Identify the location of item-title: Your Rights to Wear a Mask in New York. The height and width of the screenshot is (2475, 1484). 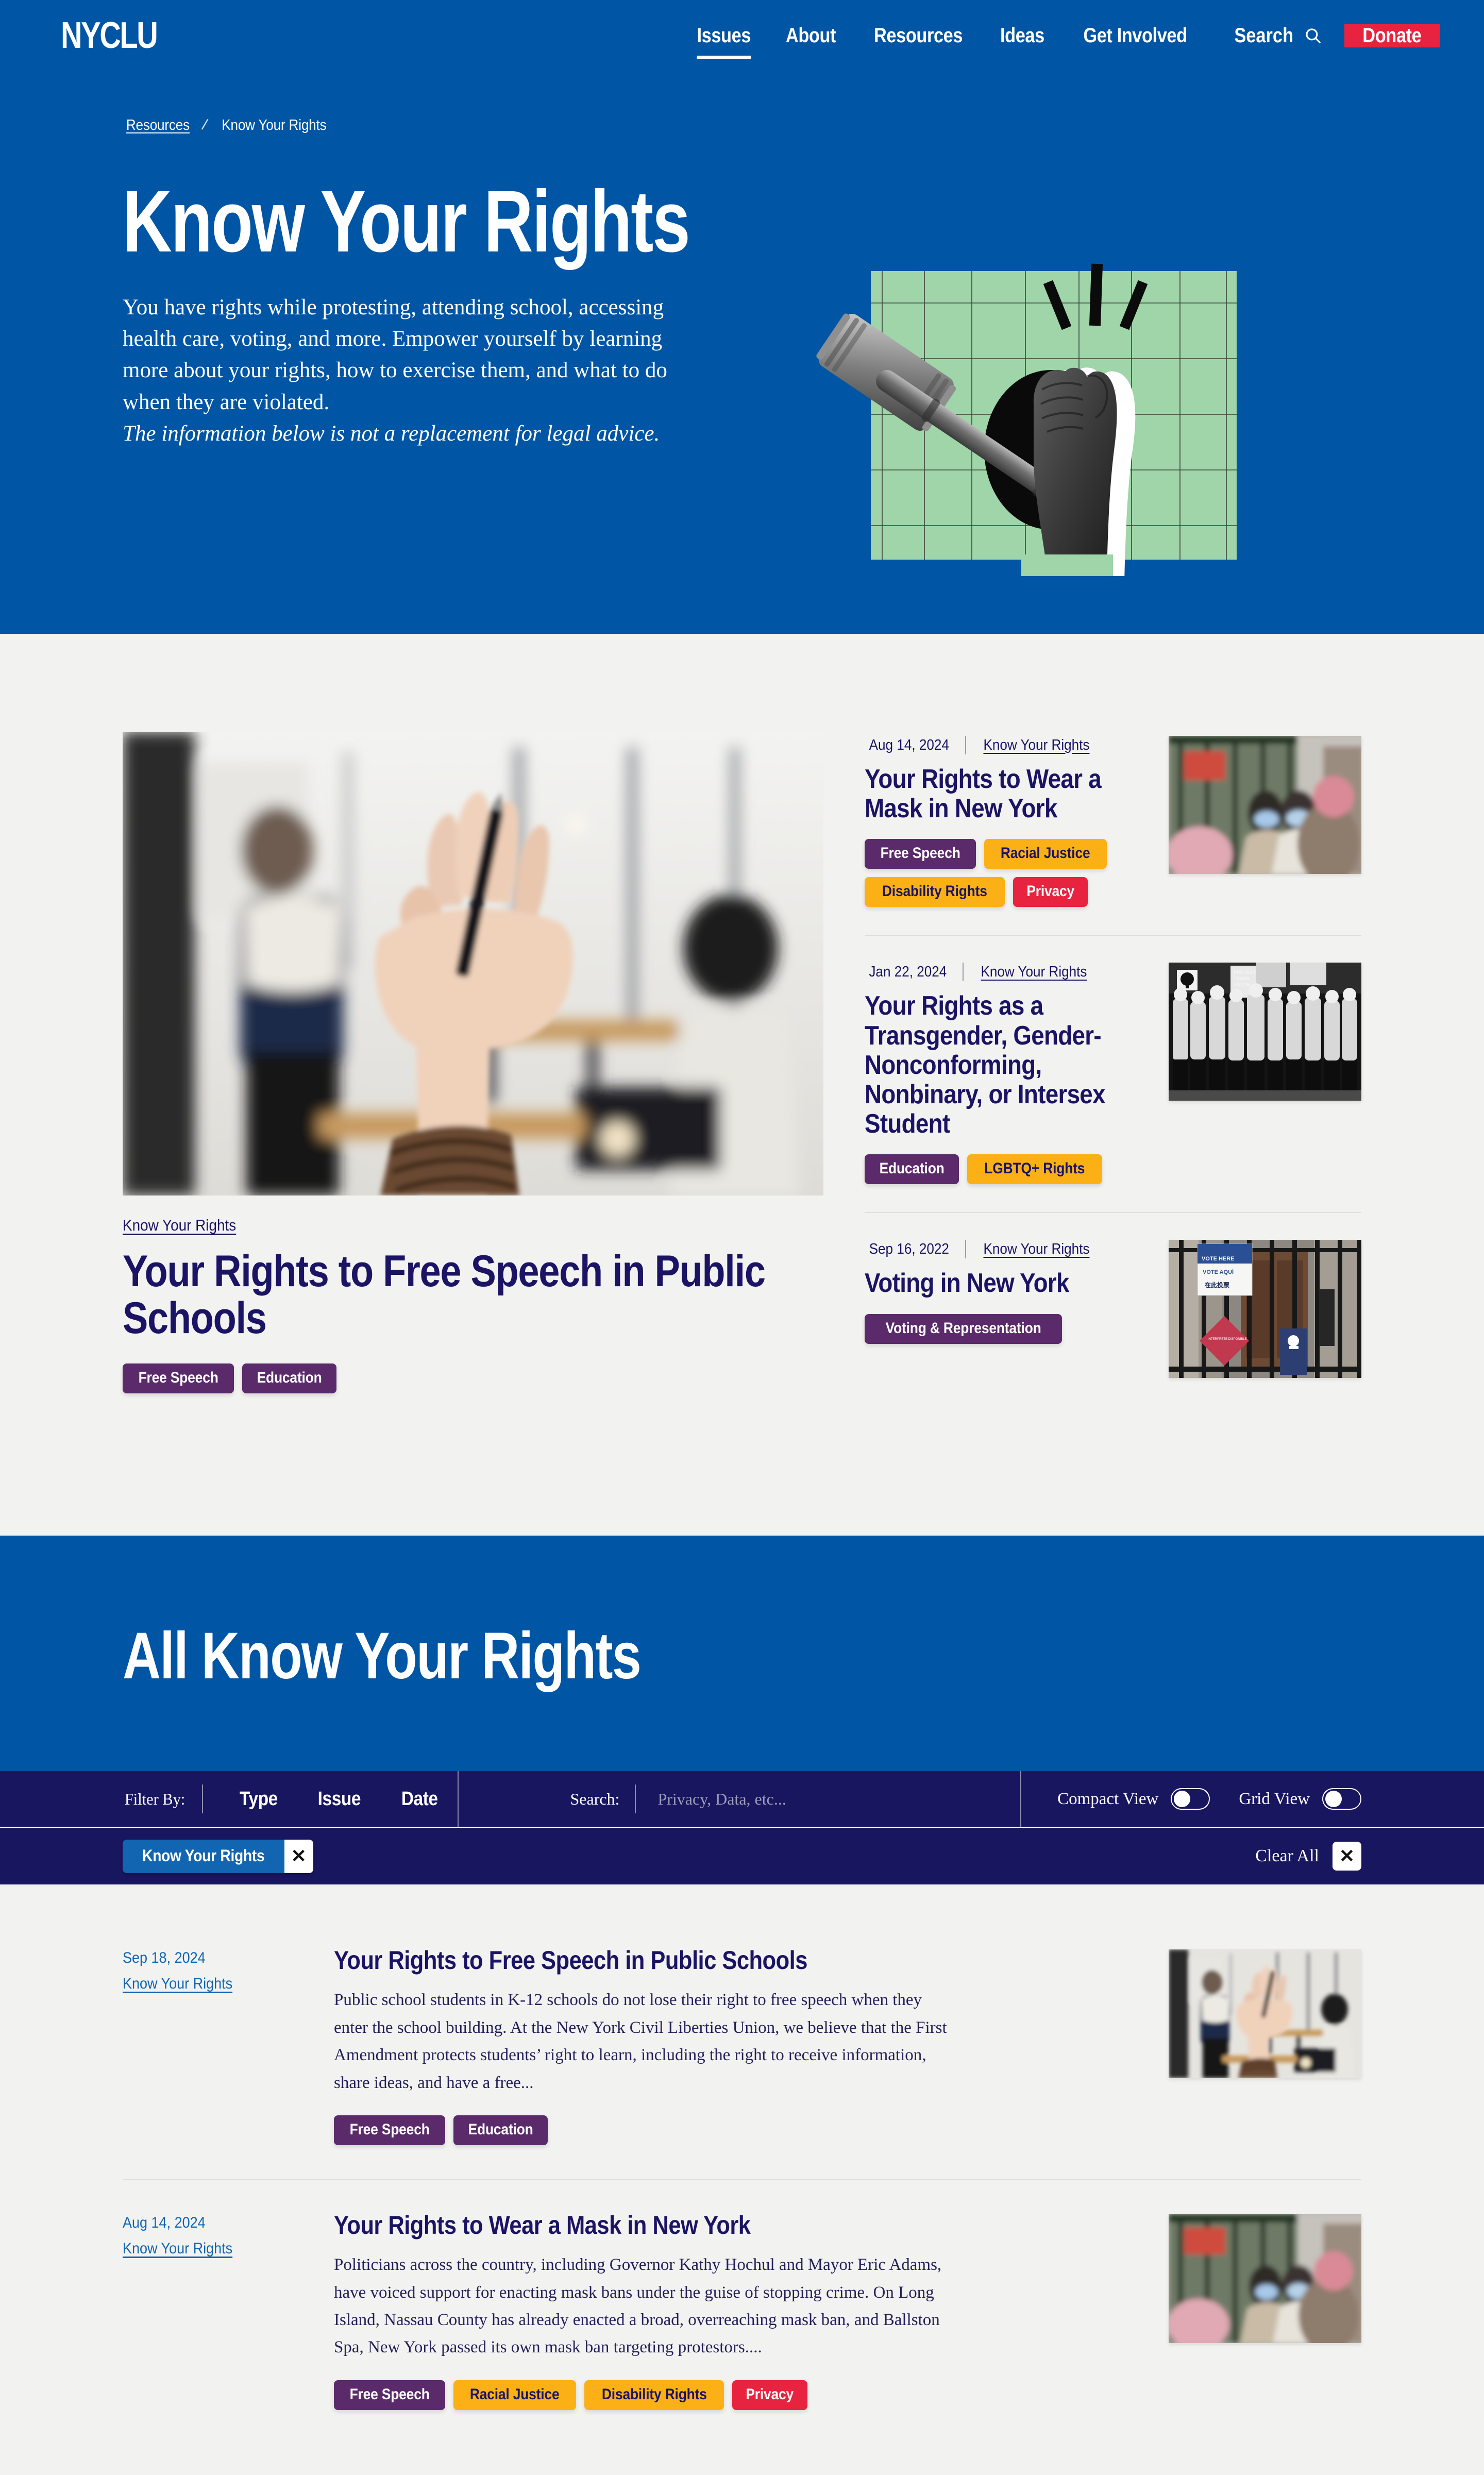
(1004, 793).